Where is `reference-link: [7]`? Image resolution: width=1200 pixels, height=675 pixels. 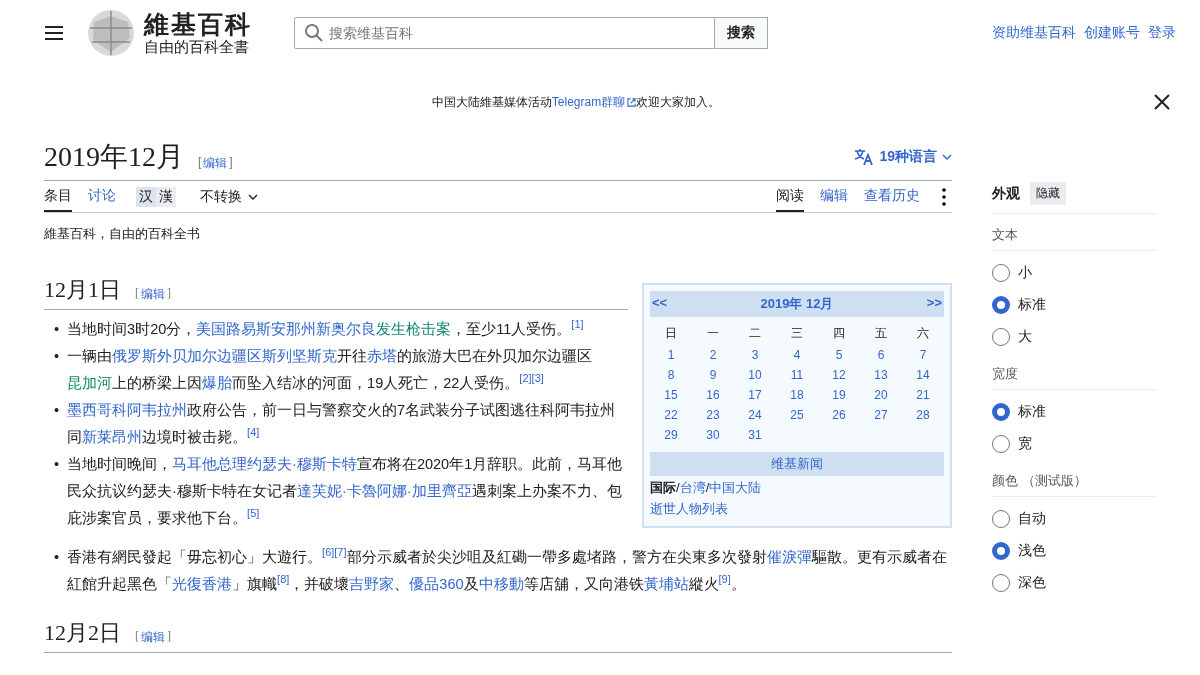
reference-link: [7] is located at coordinates (340, 552).